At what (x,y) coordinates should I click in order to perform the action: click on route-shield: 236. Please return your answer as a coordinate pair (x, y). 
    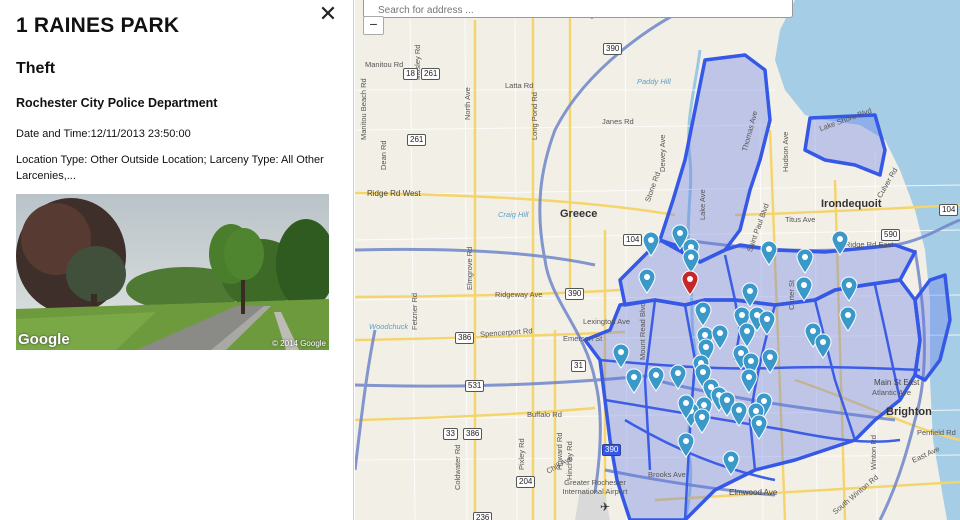
    Looking at the image, I should click on (483, 516).